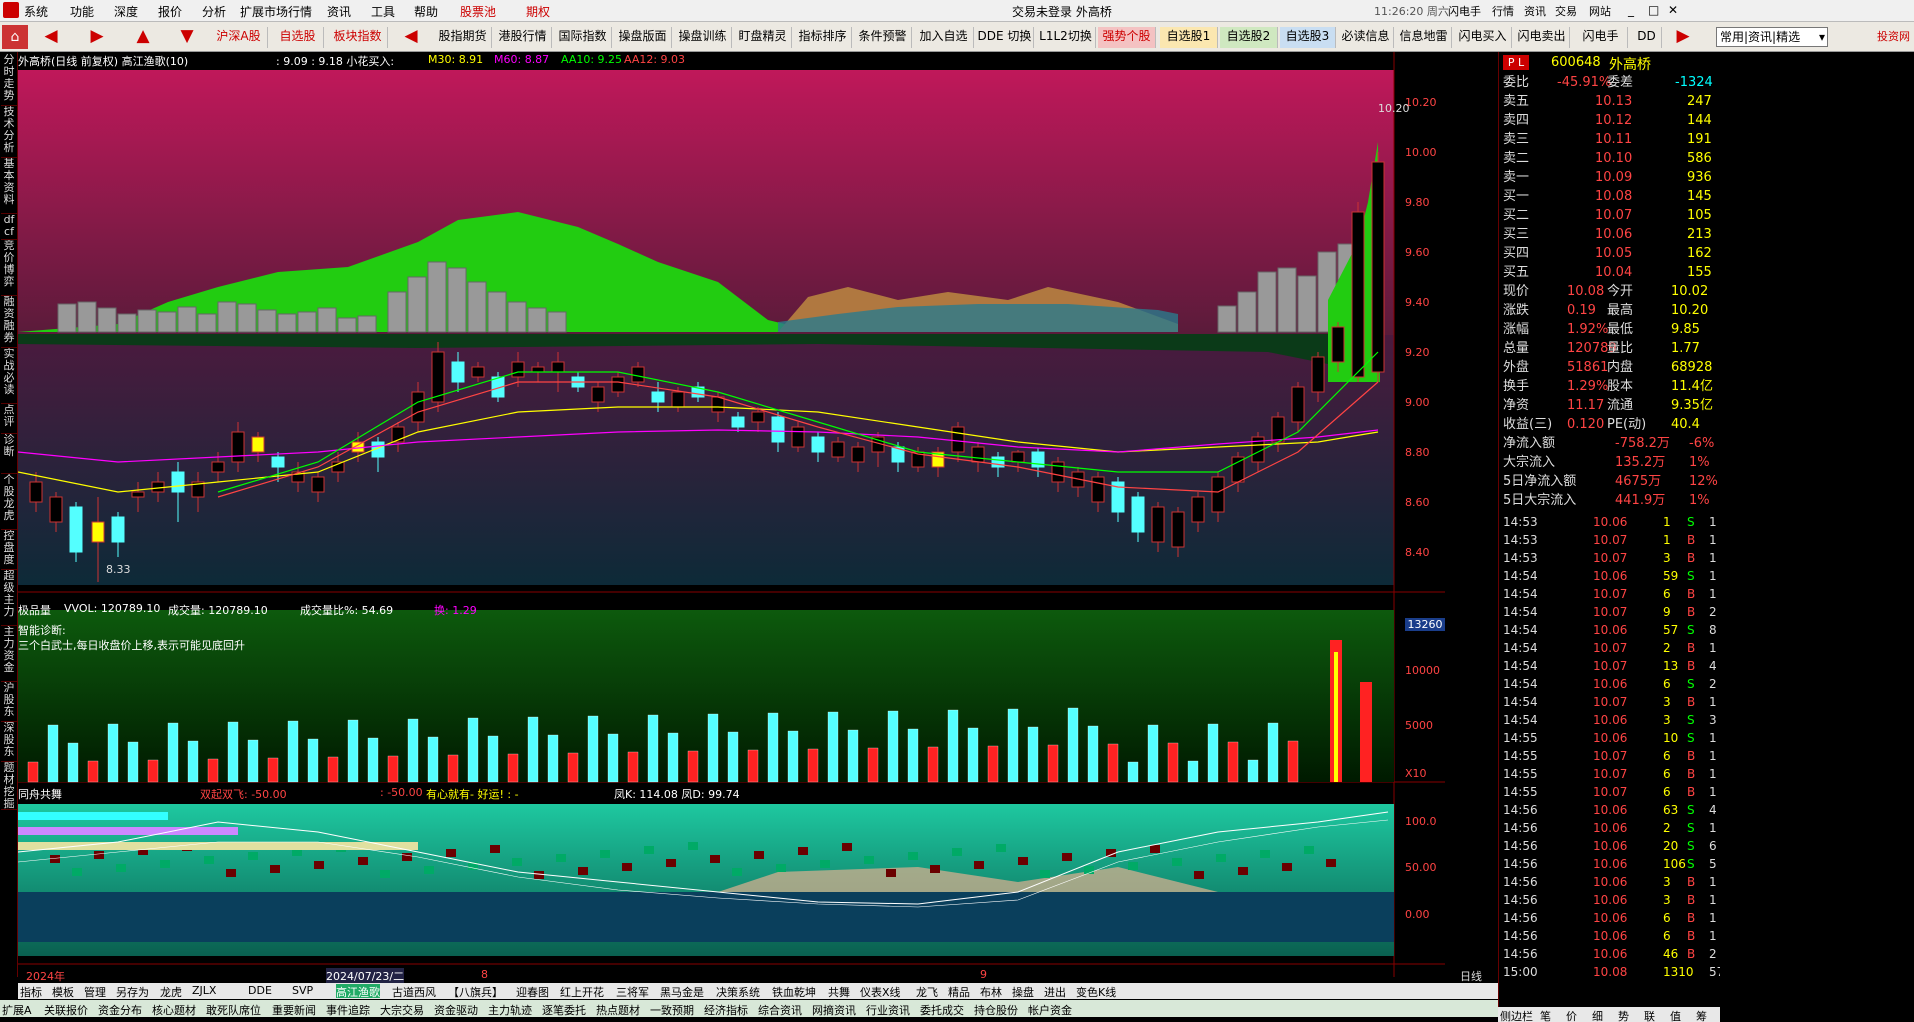 Image resolution: width=1914 pixels, height=1022 pixels. What do you see at coordinates (944, 37) in the screenshot?
I see `tb-add-watchlist: 加入自选` at bounding box center [944, 37].